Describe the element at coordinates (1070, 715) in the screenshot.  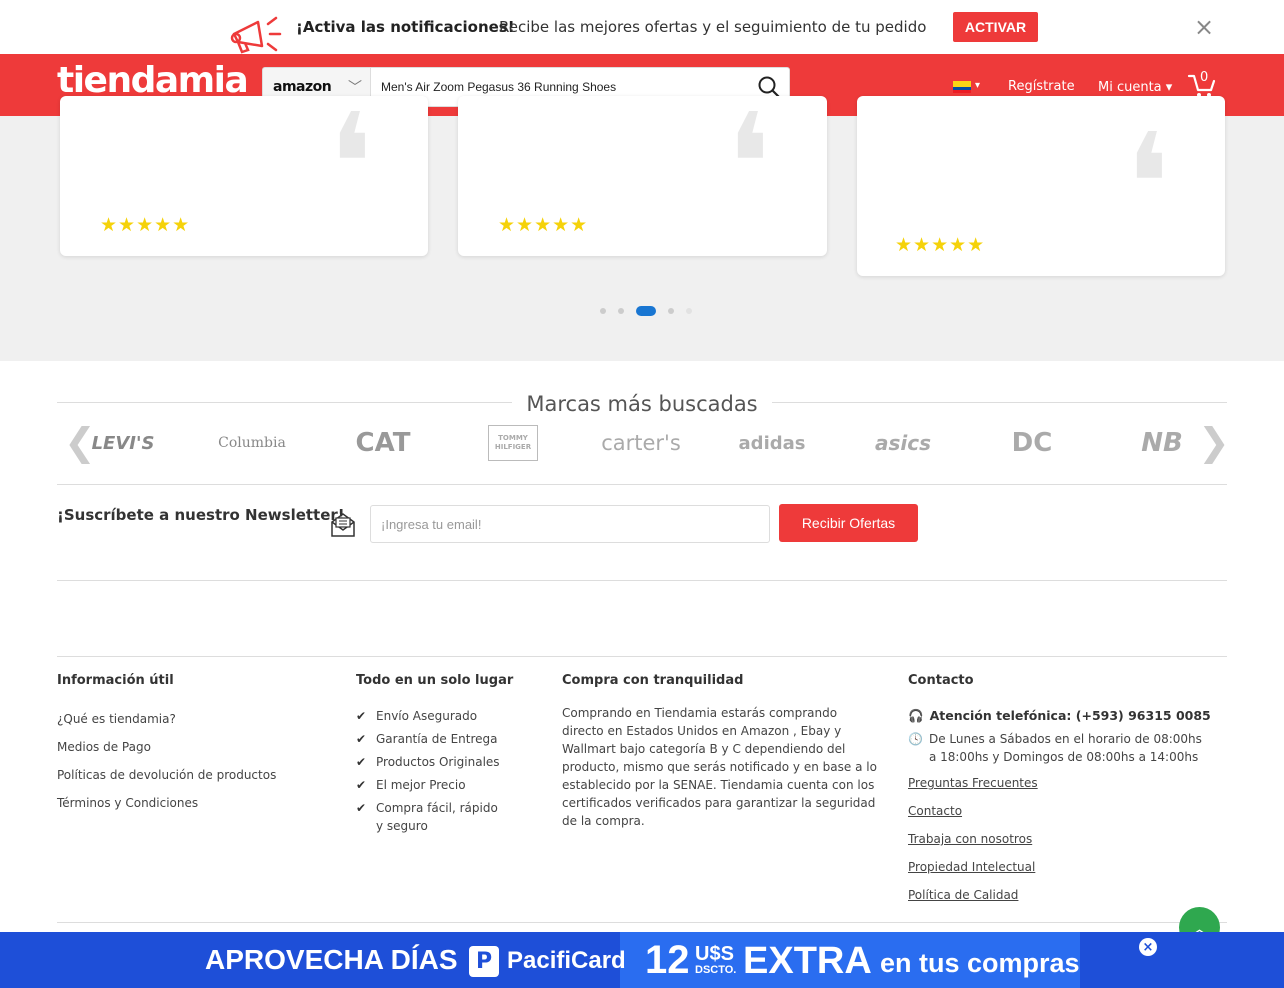
I see `phone-text: Atención telefónica: (+593) 96315 0085` at that location.